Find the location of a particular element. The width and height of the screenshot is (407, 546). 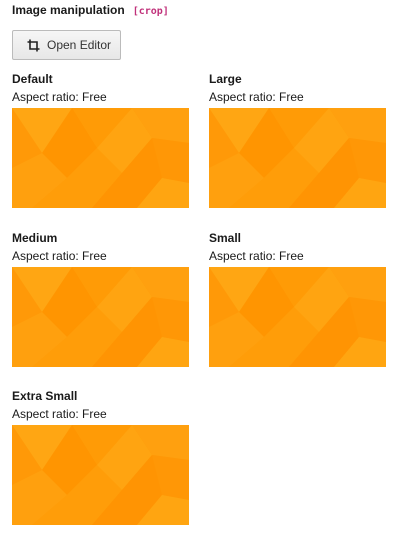

section-title: Image manipulation is located at coordinates (68, 10).